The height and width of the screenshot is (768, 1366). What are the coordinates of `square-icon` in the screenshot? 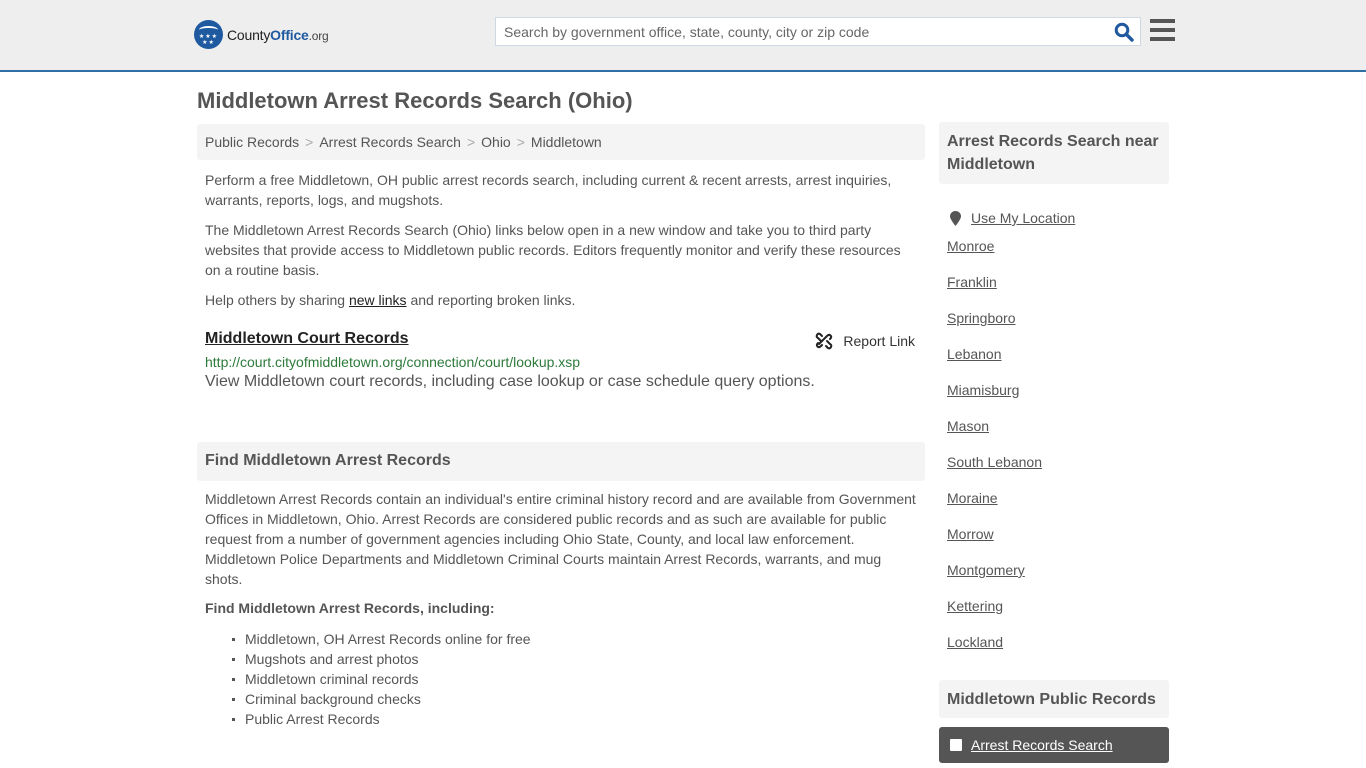 It's located at (956, 745).